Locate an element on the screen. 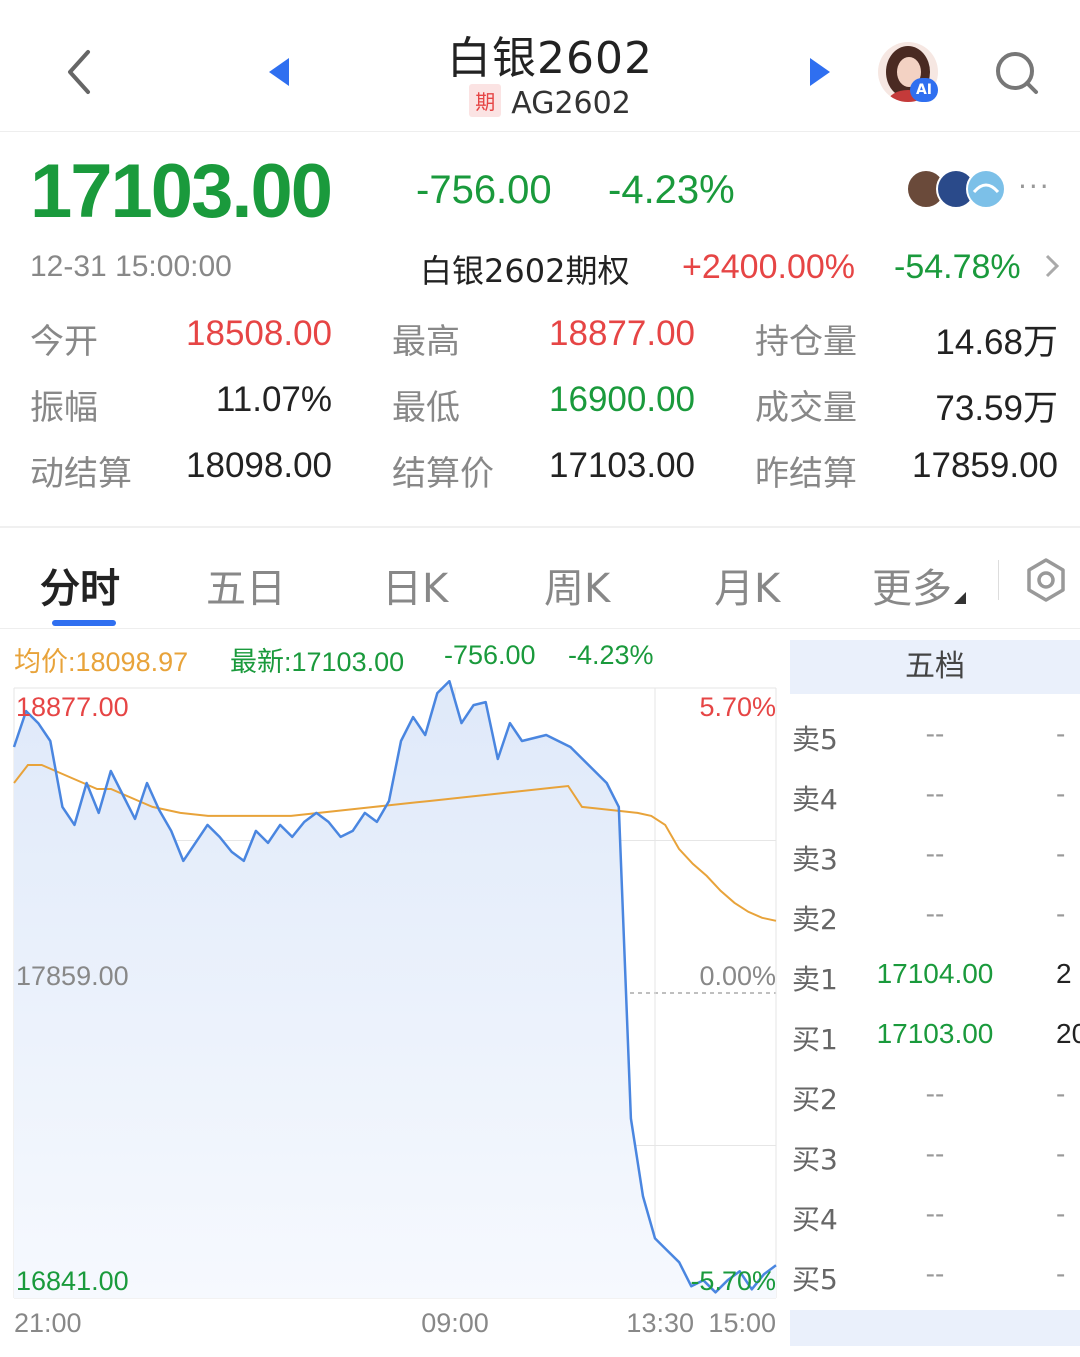 The image size is (1080, 1357). top-bar: 白银2602 期 AG2602 AI is located at coordinates (540, 66).